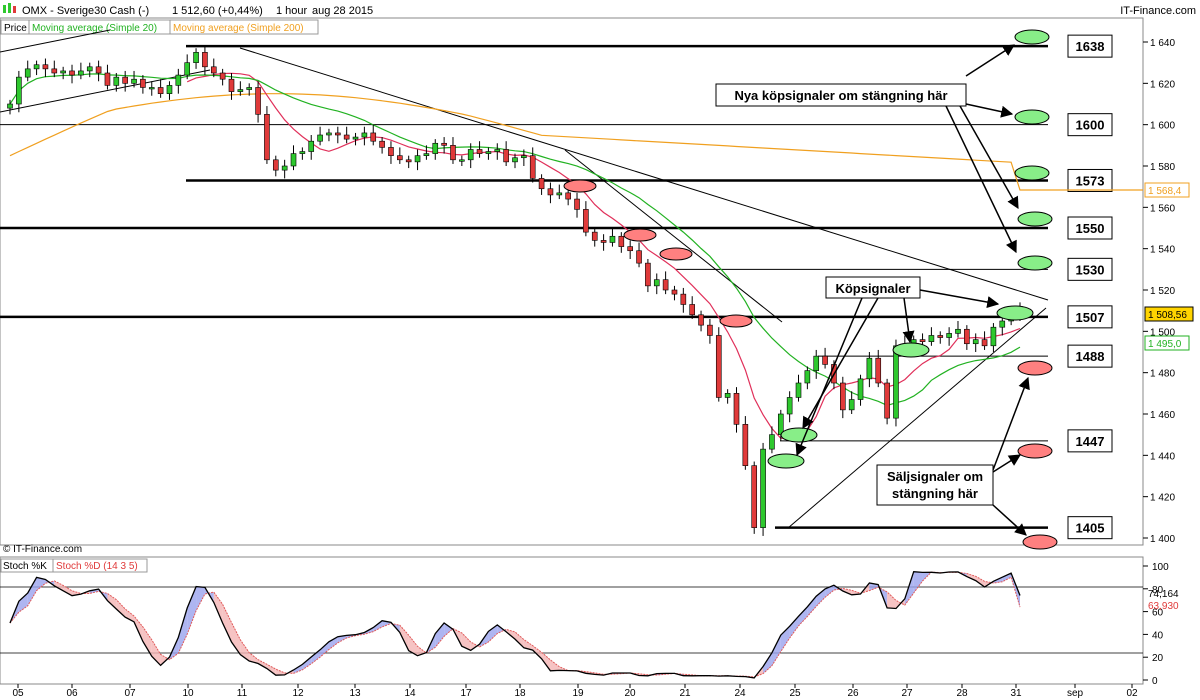 This screenshot has width=1200, height=700. Describe the element at coordinates (25, 566) in the screenshot. I see `stoch-k-label: Stoch %K` at that location.